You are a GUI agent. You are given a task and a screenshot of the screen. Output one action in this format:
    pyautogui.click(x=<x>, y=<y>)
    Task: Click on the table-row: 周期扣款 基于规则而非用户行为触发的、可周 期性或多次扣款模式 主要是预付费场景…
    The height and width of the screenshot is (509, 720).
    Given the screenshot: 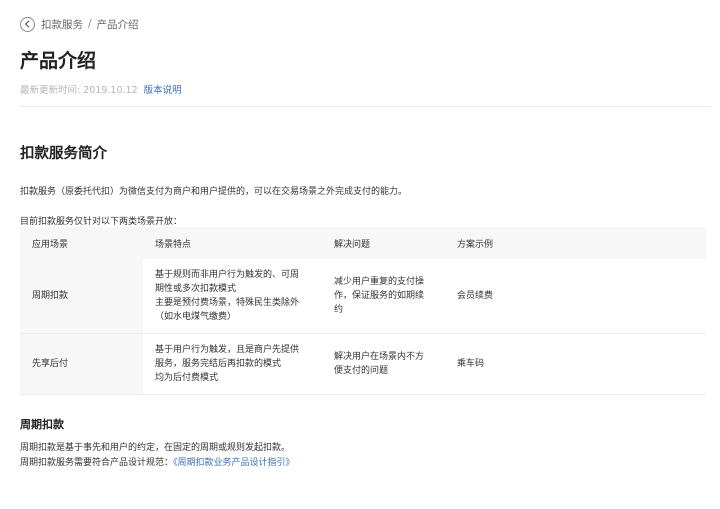 What is the action you would take?
    pyautogui.click(x=363, y=296)
    